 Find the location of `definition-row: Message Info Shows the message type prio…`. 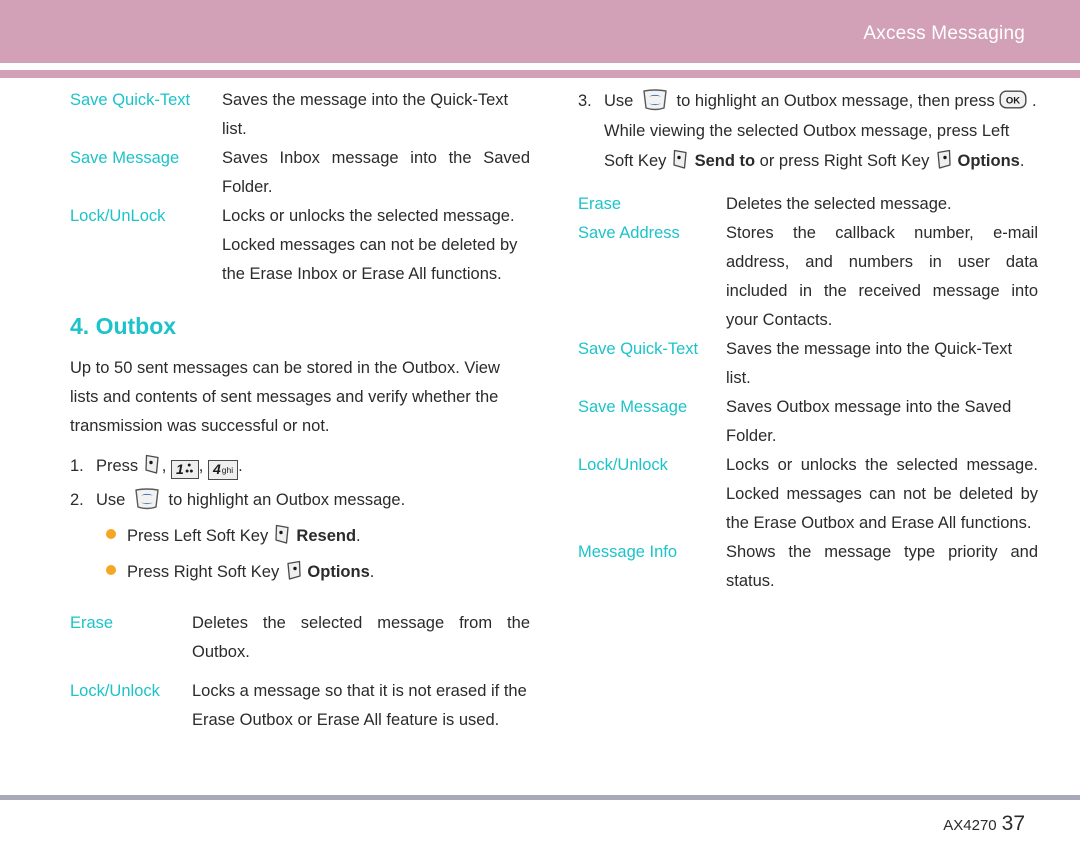

definition-row: Message Info Shows the message type prio… is located at coordinates (808, 567).